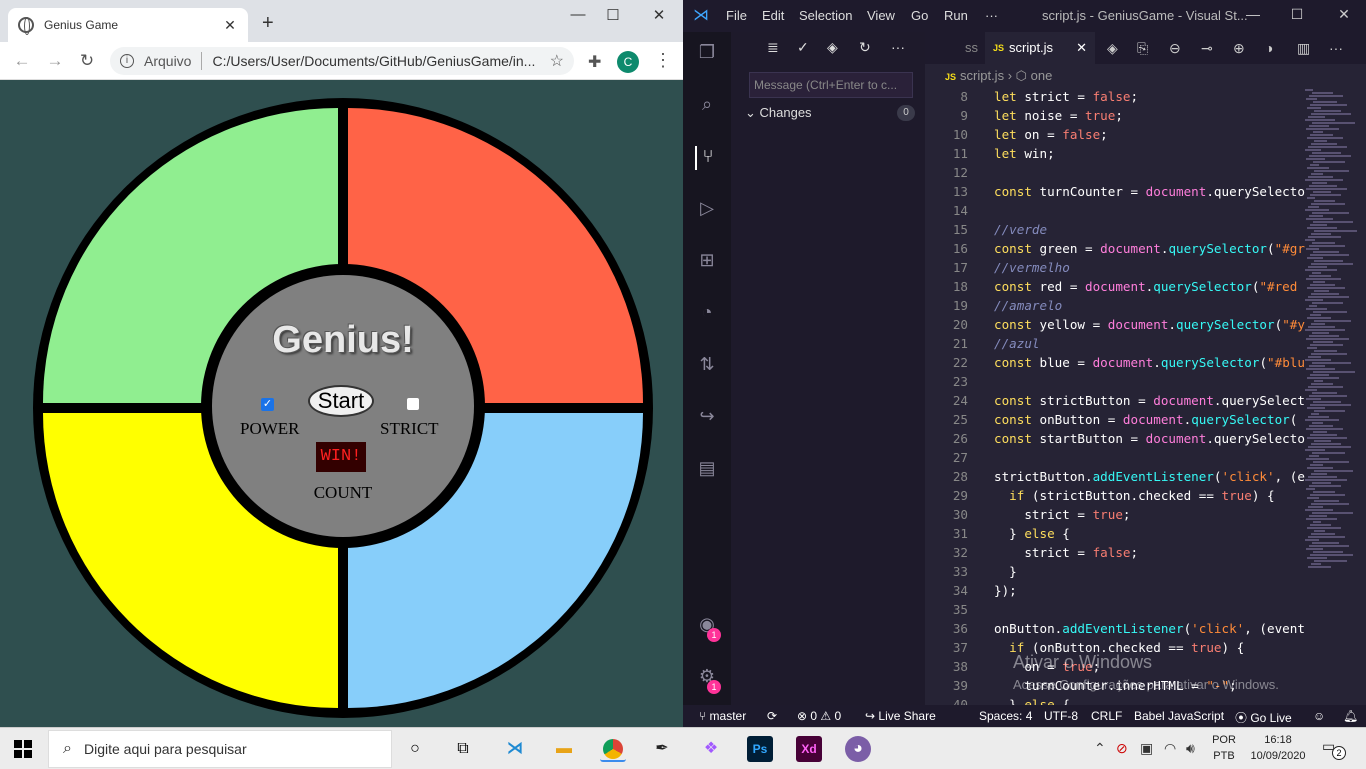 Image resolution: width=1366 pixels, height=769 pixels. Describe the element at coordinates (1224, 748) in the screenshot. I see `language-indicator: POR PTB` at that location.